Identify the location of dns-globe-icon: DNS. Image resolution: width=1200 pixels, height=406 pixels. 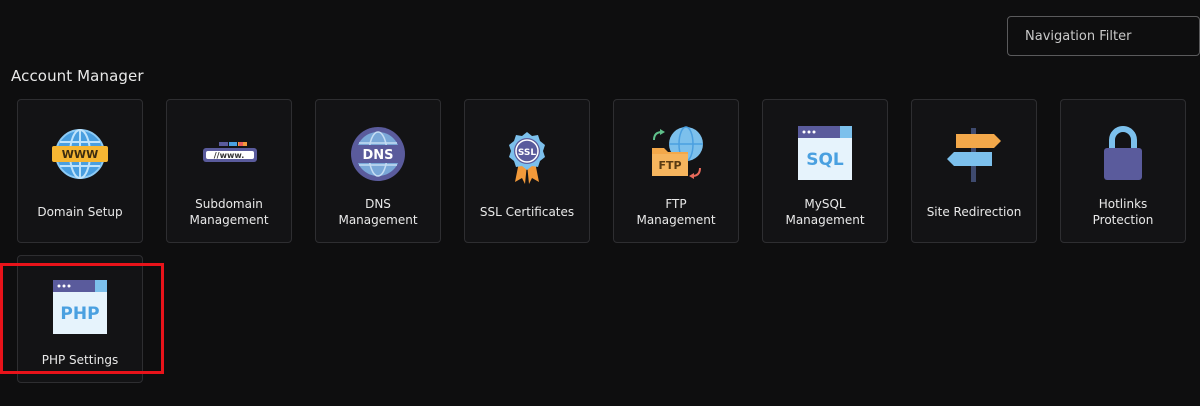
(378, 154).